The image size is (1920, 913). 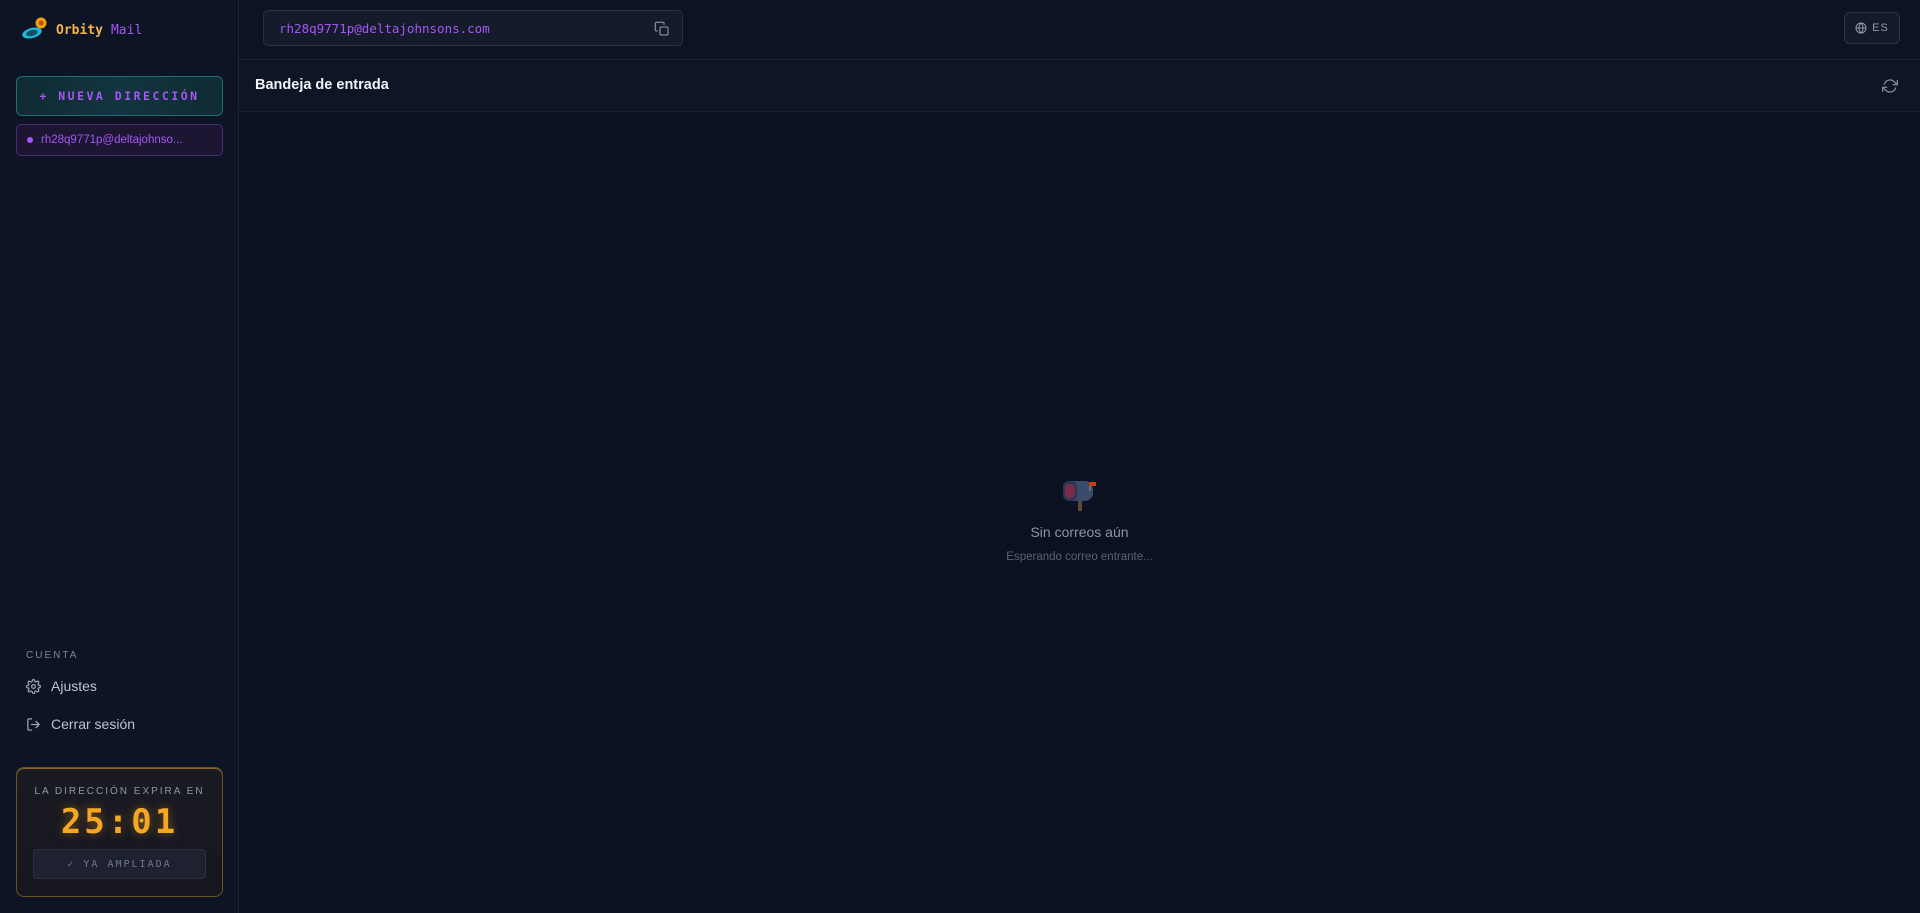 I want to click on logout-icon, so click(x=33, y=724).